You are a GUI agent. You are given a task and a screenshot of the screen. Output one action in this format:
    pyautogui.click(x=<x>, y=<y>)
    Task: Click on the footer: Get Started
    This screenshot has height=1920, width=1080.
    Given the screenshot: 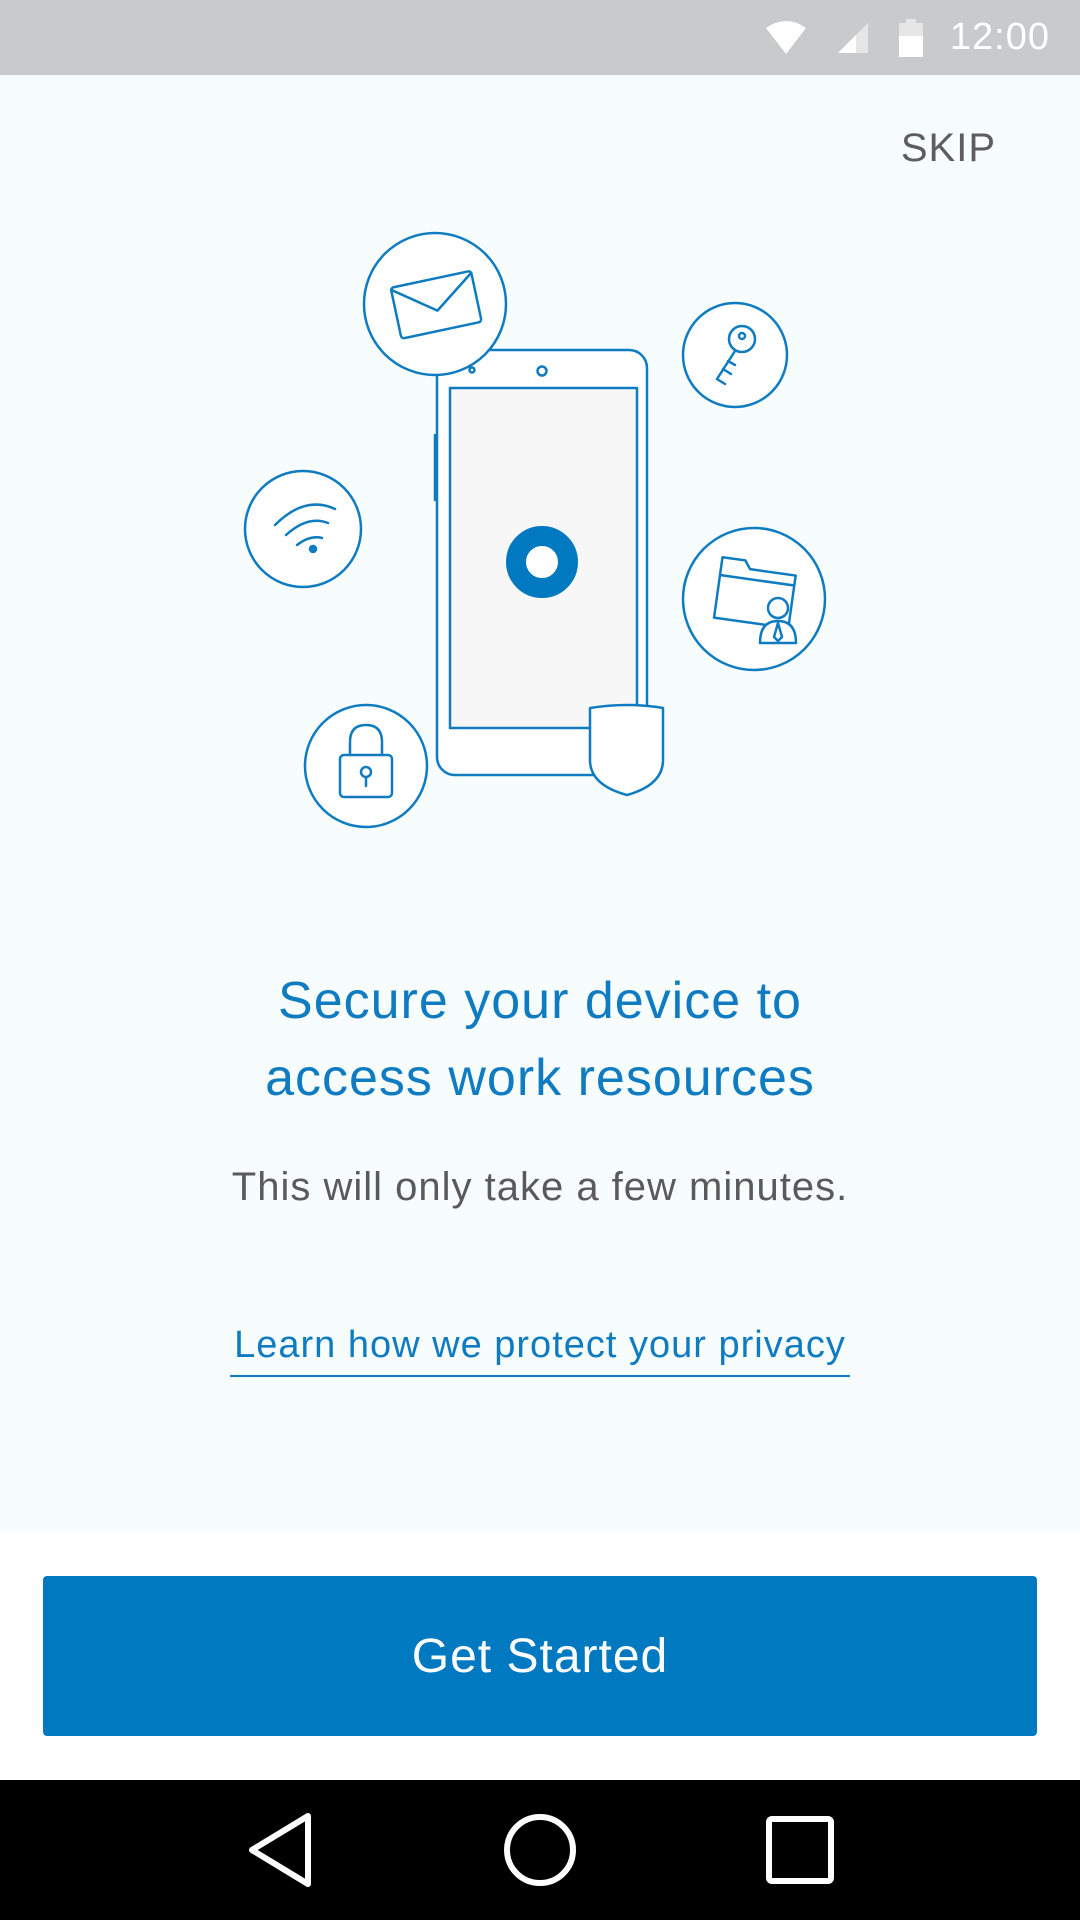 What is the action you would take?
    pyautogui.click(x=540, y=1656)
    